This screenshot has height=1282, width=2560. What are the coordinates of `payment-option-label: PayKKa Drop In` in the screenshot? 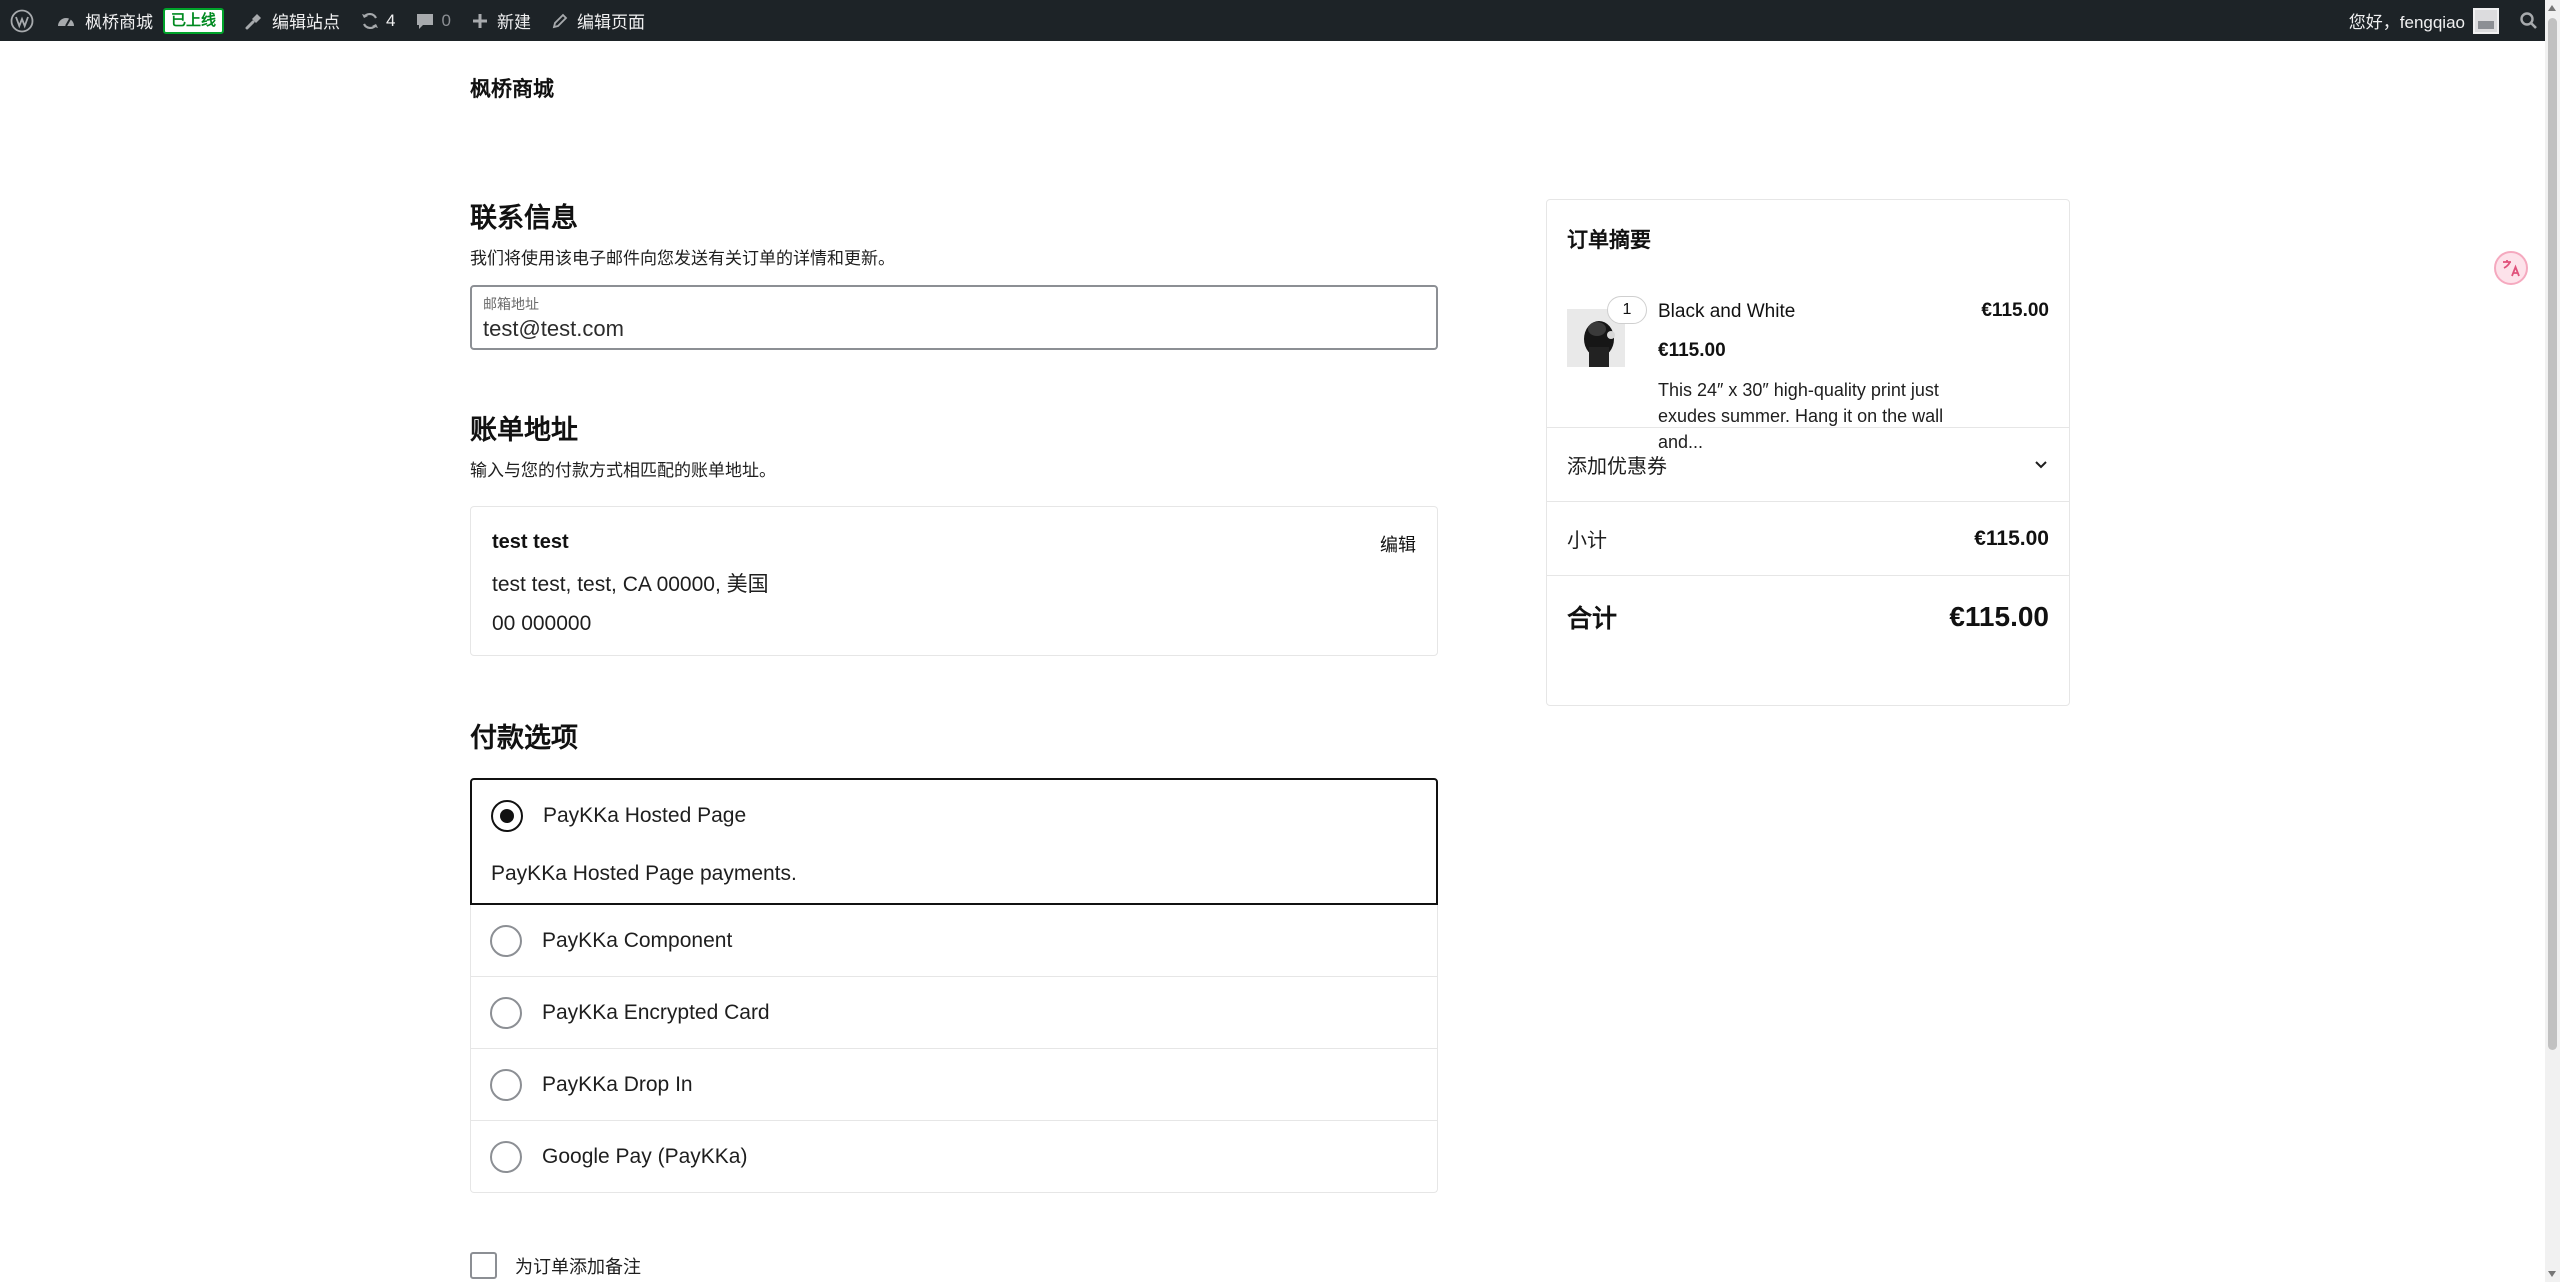 It's located at (617, 1084).